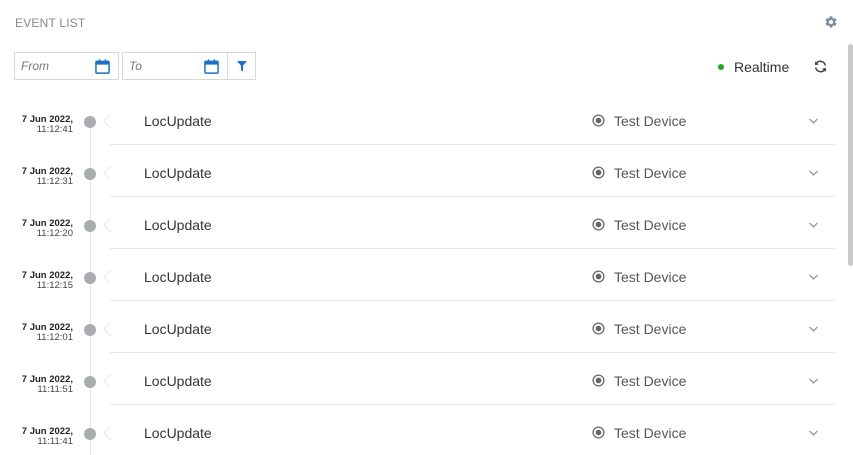 Image resolution: width=853 pixels, height=455 pixels. What do you see at coordinates (850, 155) in the screenshot?
I see `scrollbar` at bounding box center [850, 155].